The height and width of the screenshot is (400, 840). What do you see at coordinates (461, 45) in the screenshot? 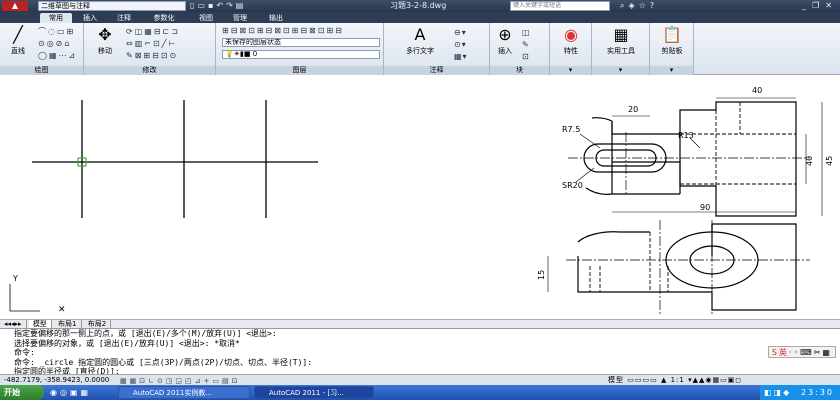
I see `annotation-tools: ⊖▾ ⊙▾ ▦▾` at bounding box center [461, 45].